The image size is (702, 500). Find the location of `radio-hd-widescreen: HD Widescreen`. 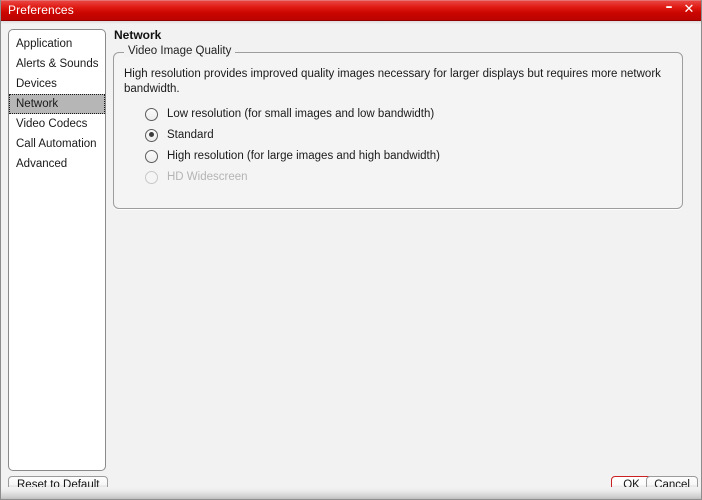

radio-hd-widescreen: HD Widescreen is located at coordinates (196, 177).